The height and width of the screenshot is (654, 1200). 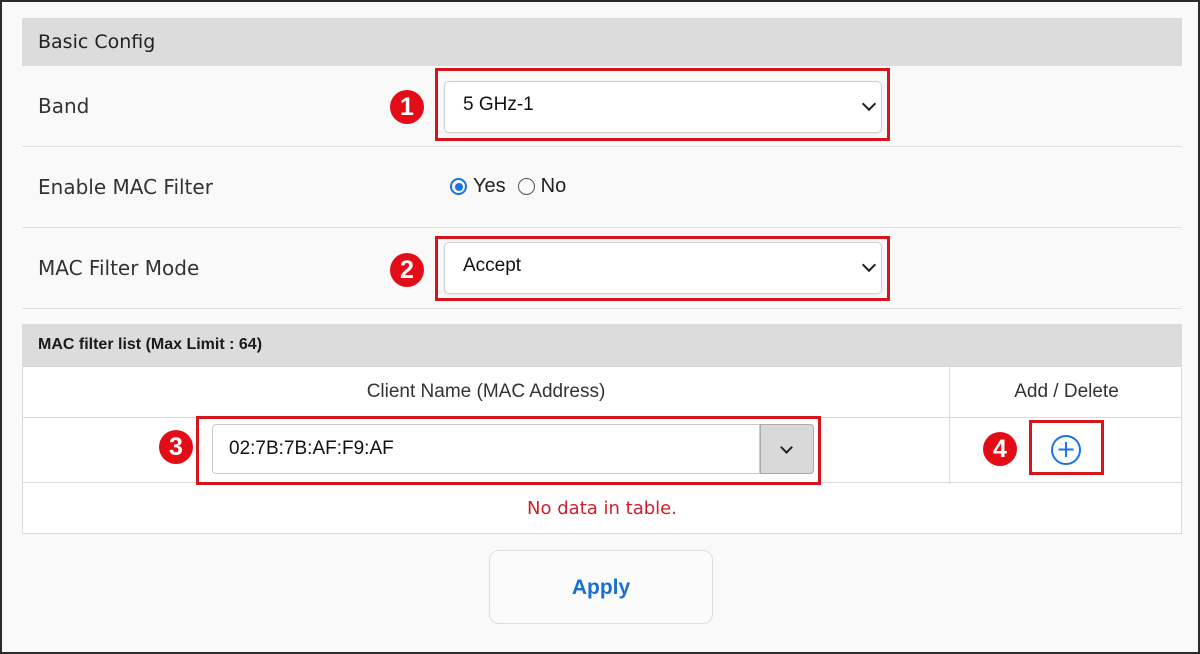 What do you see at coordinates (602, 508) in the screenshot?
I see `empty-table-message: No data in table.` at bounding box center [602, 508].